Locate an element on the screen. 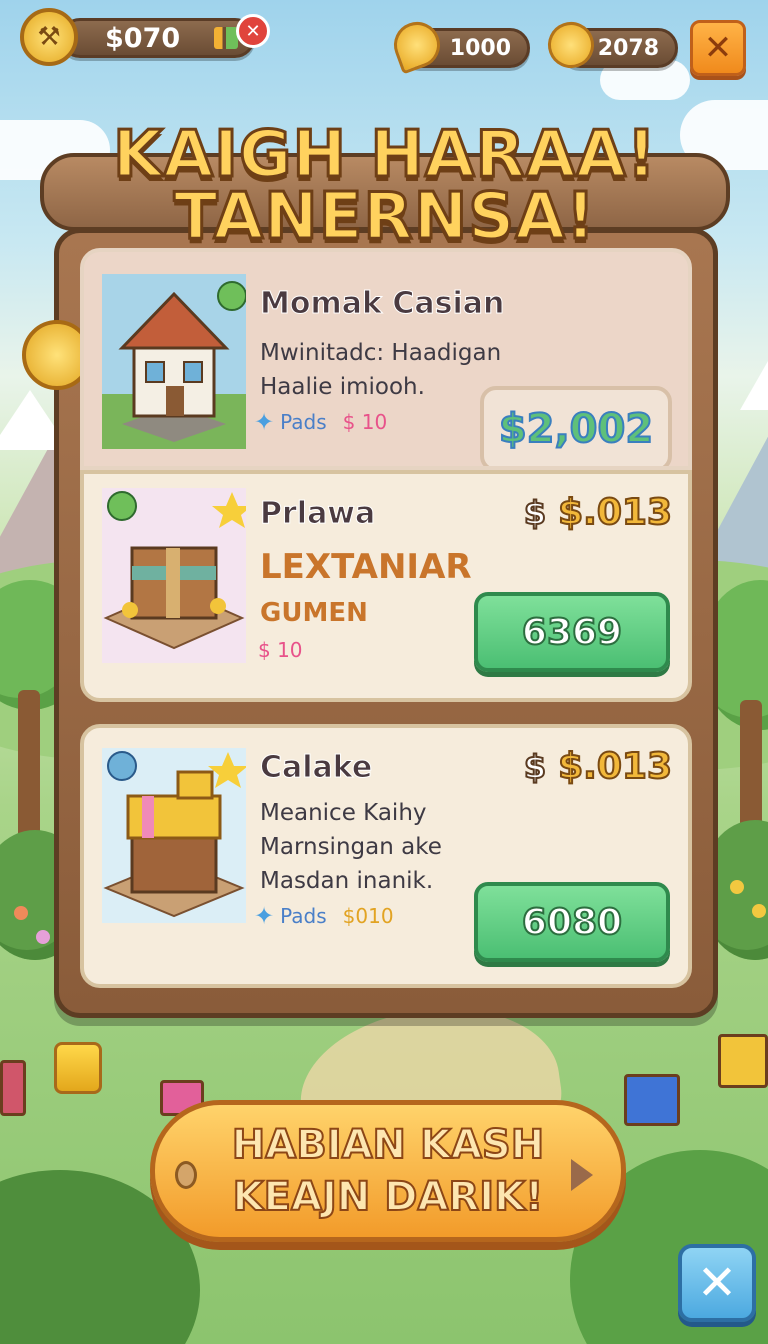 This screenshot has width=768, height=1344. cta-line-2: KEAJN DARIK! is located at coordinates (388, 1197).